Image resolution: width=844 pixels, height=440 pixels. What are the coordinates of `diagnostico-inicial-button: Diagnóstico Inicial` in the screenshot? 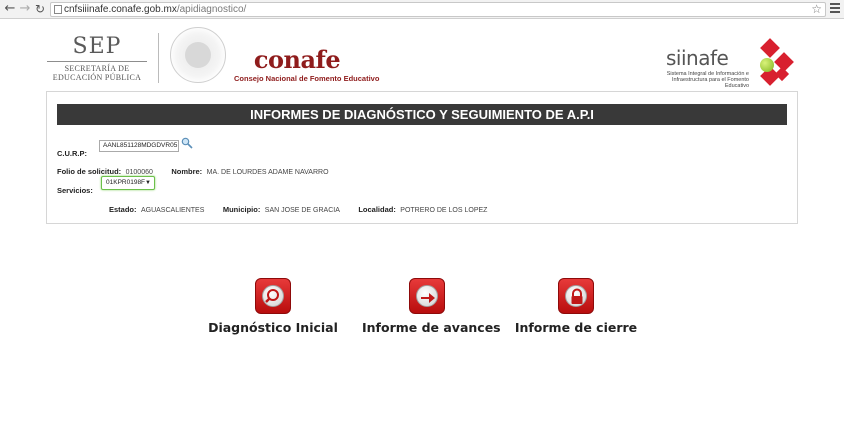 It's located at (273, 306).